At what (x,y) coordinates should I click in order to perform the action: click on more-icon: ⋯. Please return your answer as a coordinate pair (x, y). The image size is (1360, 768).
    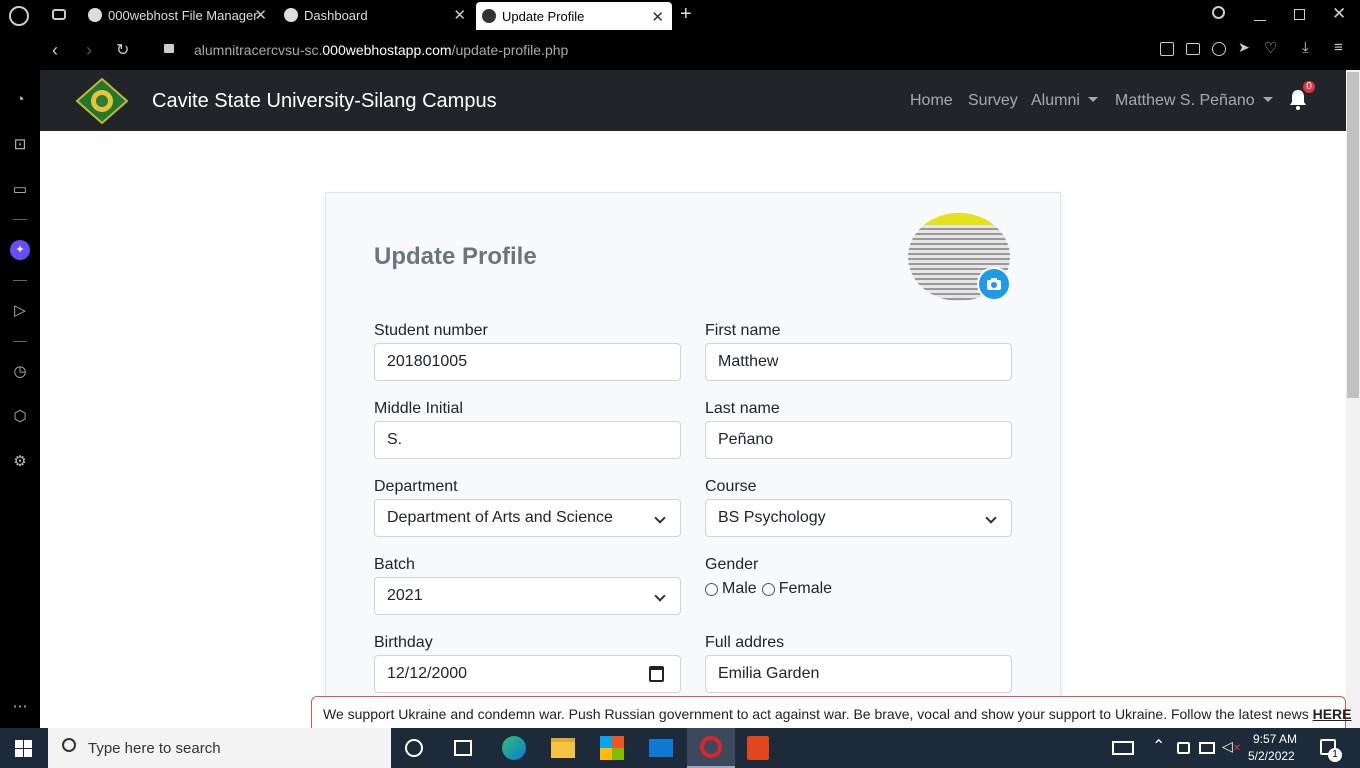
    Looking at the image, I should click on (20, 707).